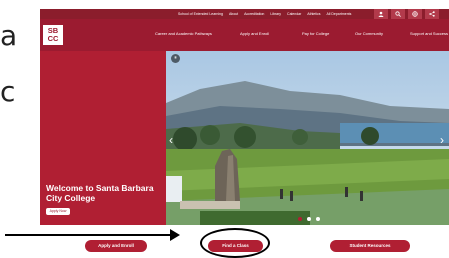  What do you see at coordinates (369, 33) in the screenshot?
I see `nav-our-community: Our Community` at bounding box center [369, 33].